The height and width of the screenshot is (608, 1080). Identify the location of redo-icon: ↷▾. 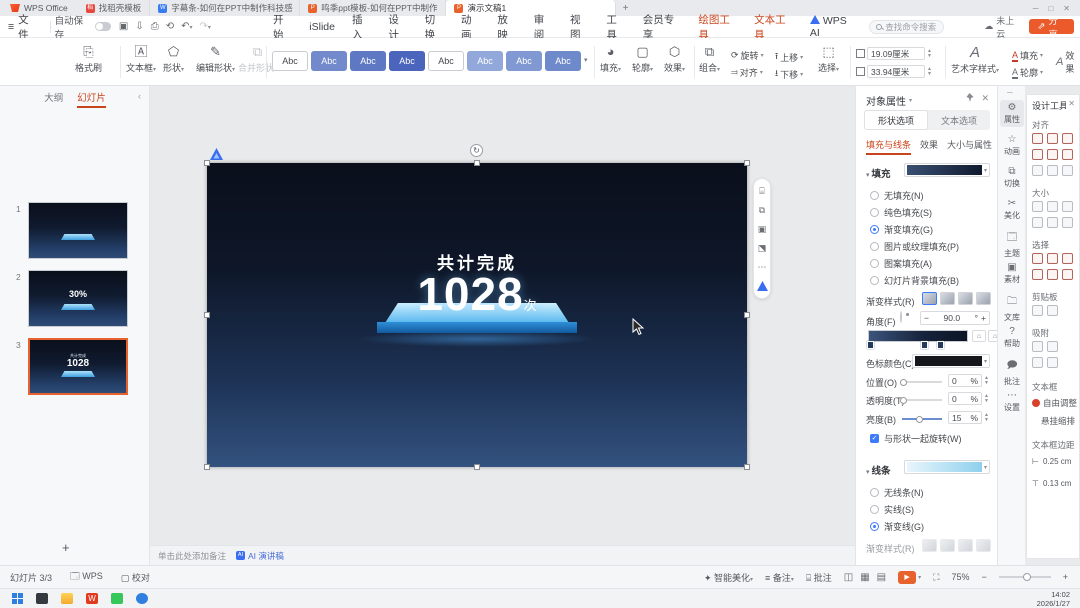
(205, 26).